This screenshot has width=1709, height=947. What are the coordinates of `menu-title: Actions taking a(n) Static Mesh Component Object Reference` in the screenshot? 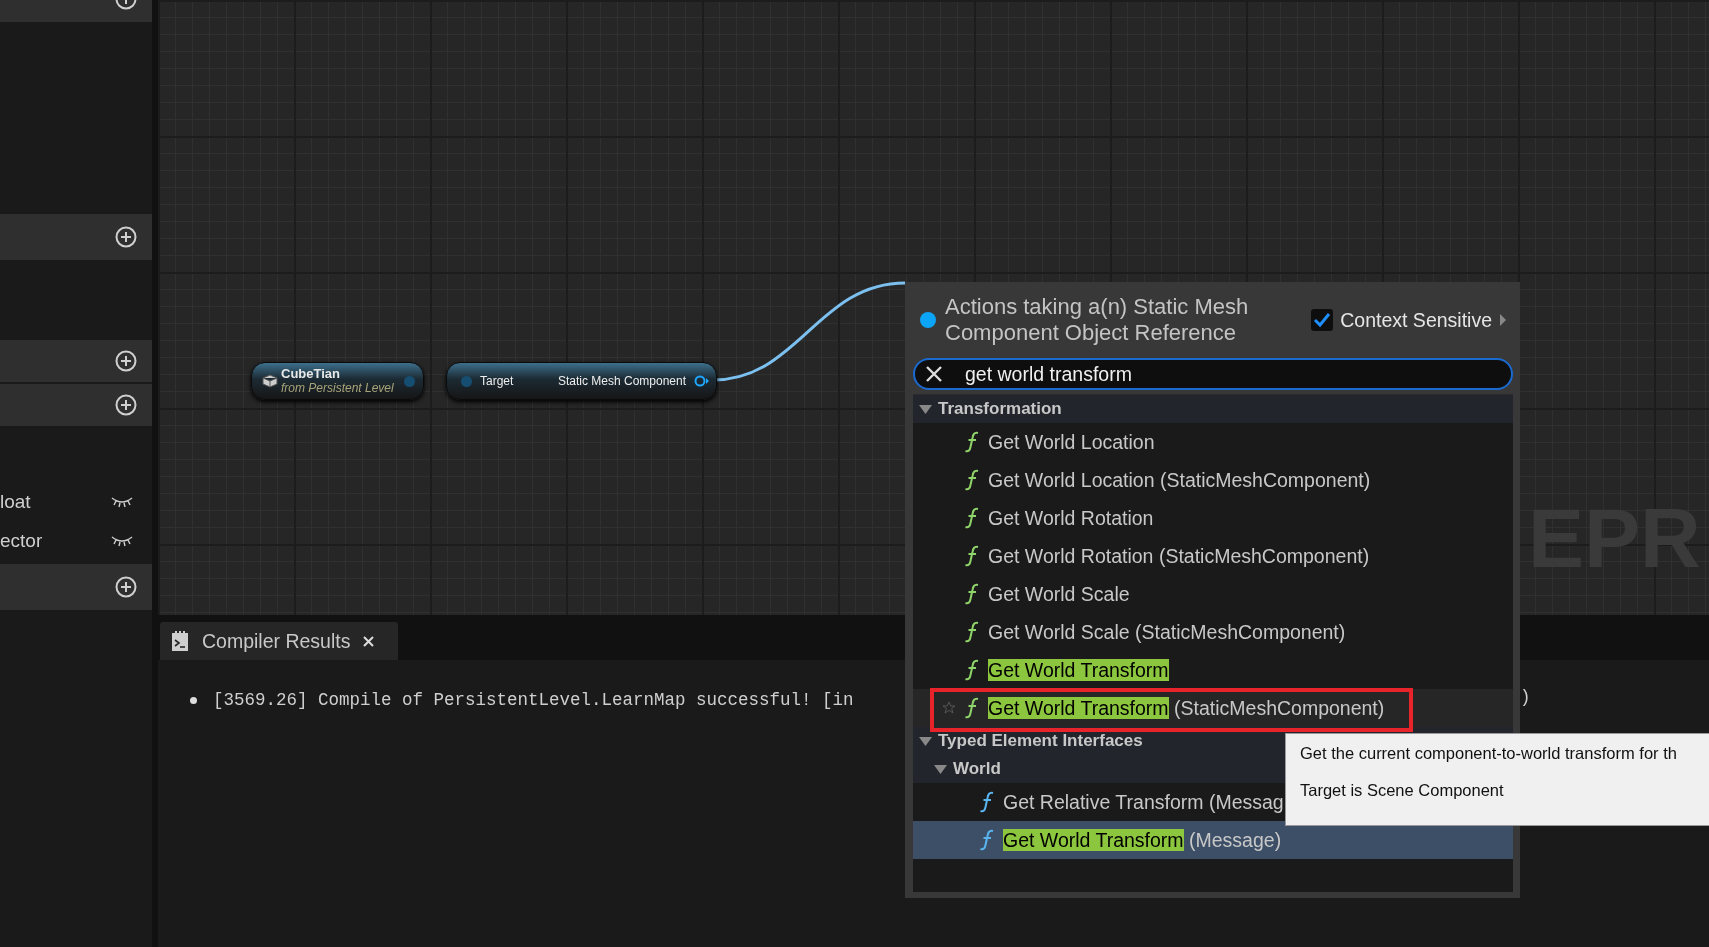 It's located at (1097, 320).